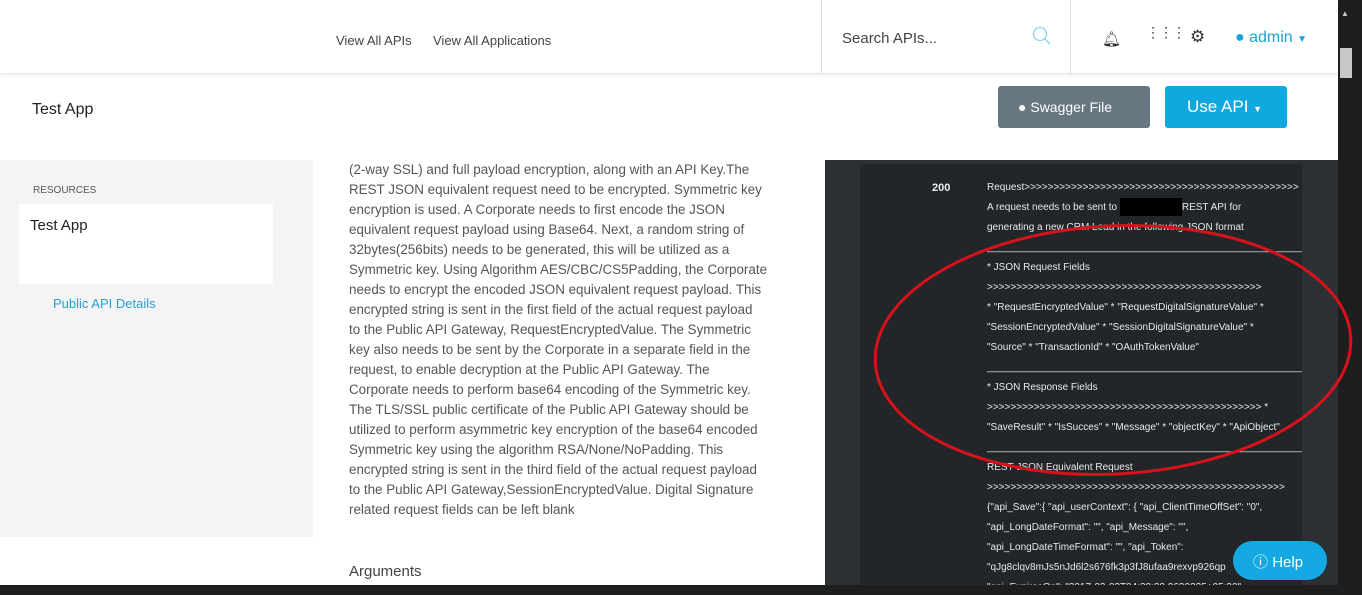 The width and height of the screenshot is (1362, 595). I want to click on user-name: admin, so click(1271, 37).